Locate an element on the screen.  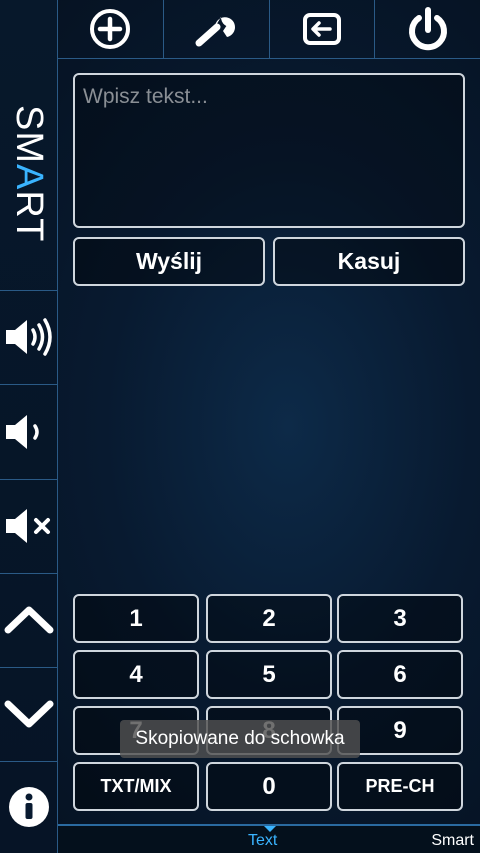
logo-text-2: RT is located at coordinates (29, 216).